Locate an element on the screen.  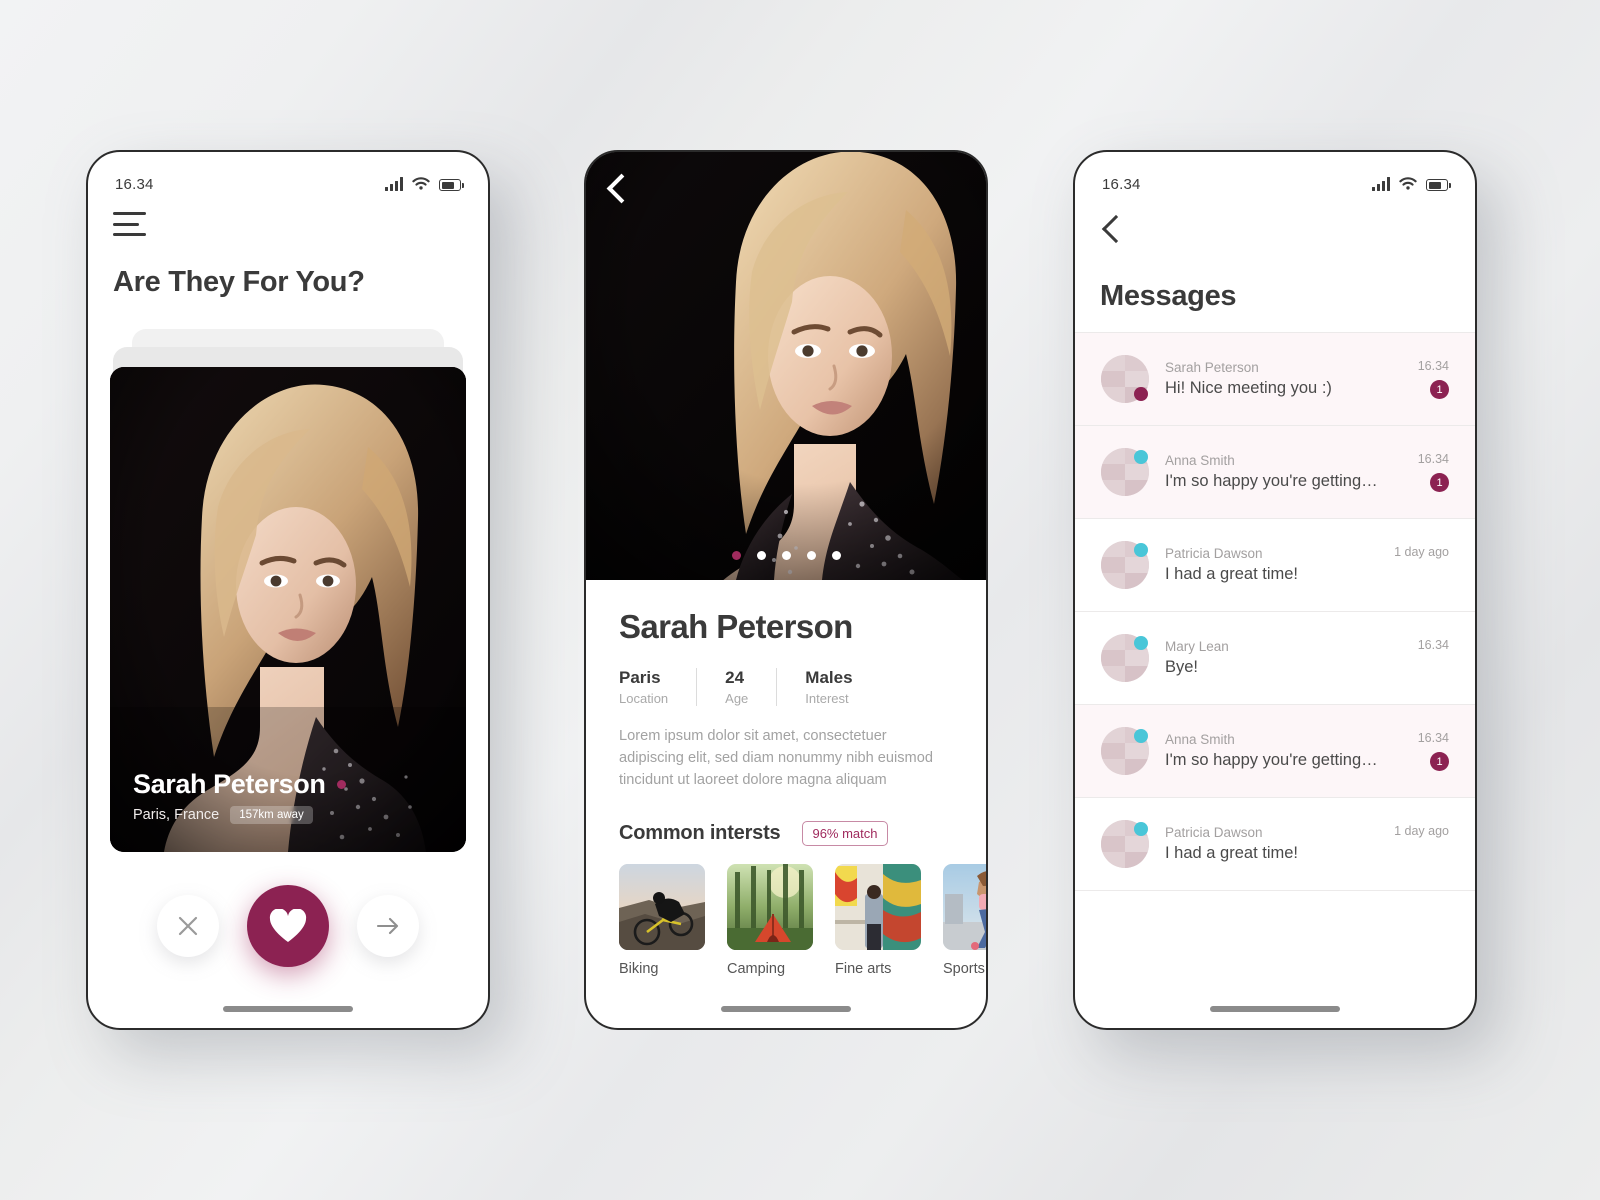
message-content: Sarah Peterson Hi! Nice meeting you :) is located at coordinates (1283, 379).